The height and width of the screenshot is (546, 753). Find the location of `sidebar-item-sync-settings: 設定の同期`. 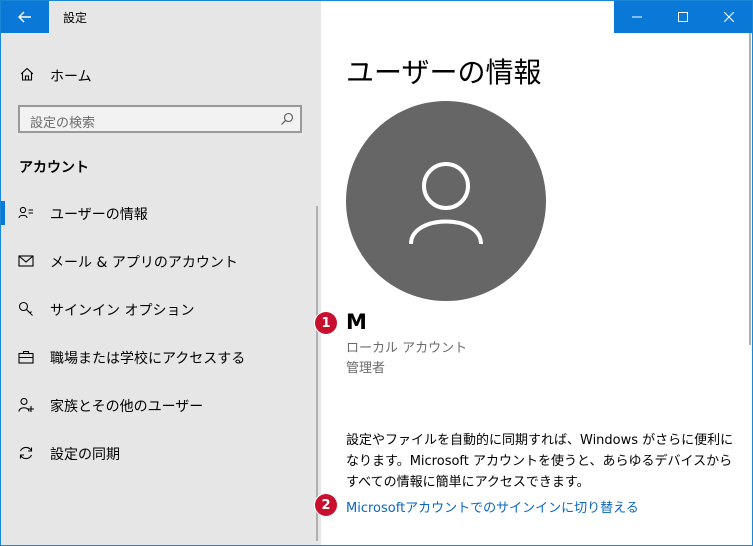

sidebar-item-sync-settings: 設定の同期 is located at coordinates (156, 453).